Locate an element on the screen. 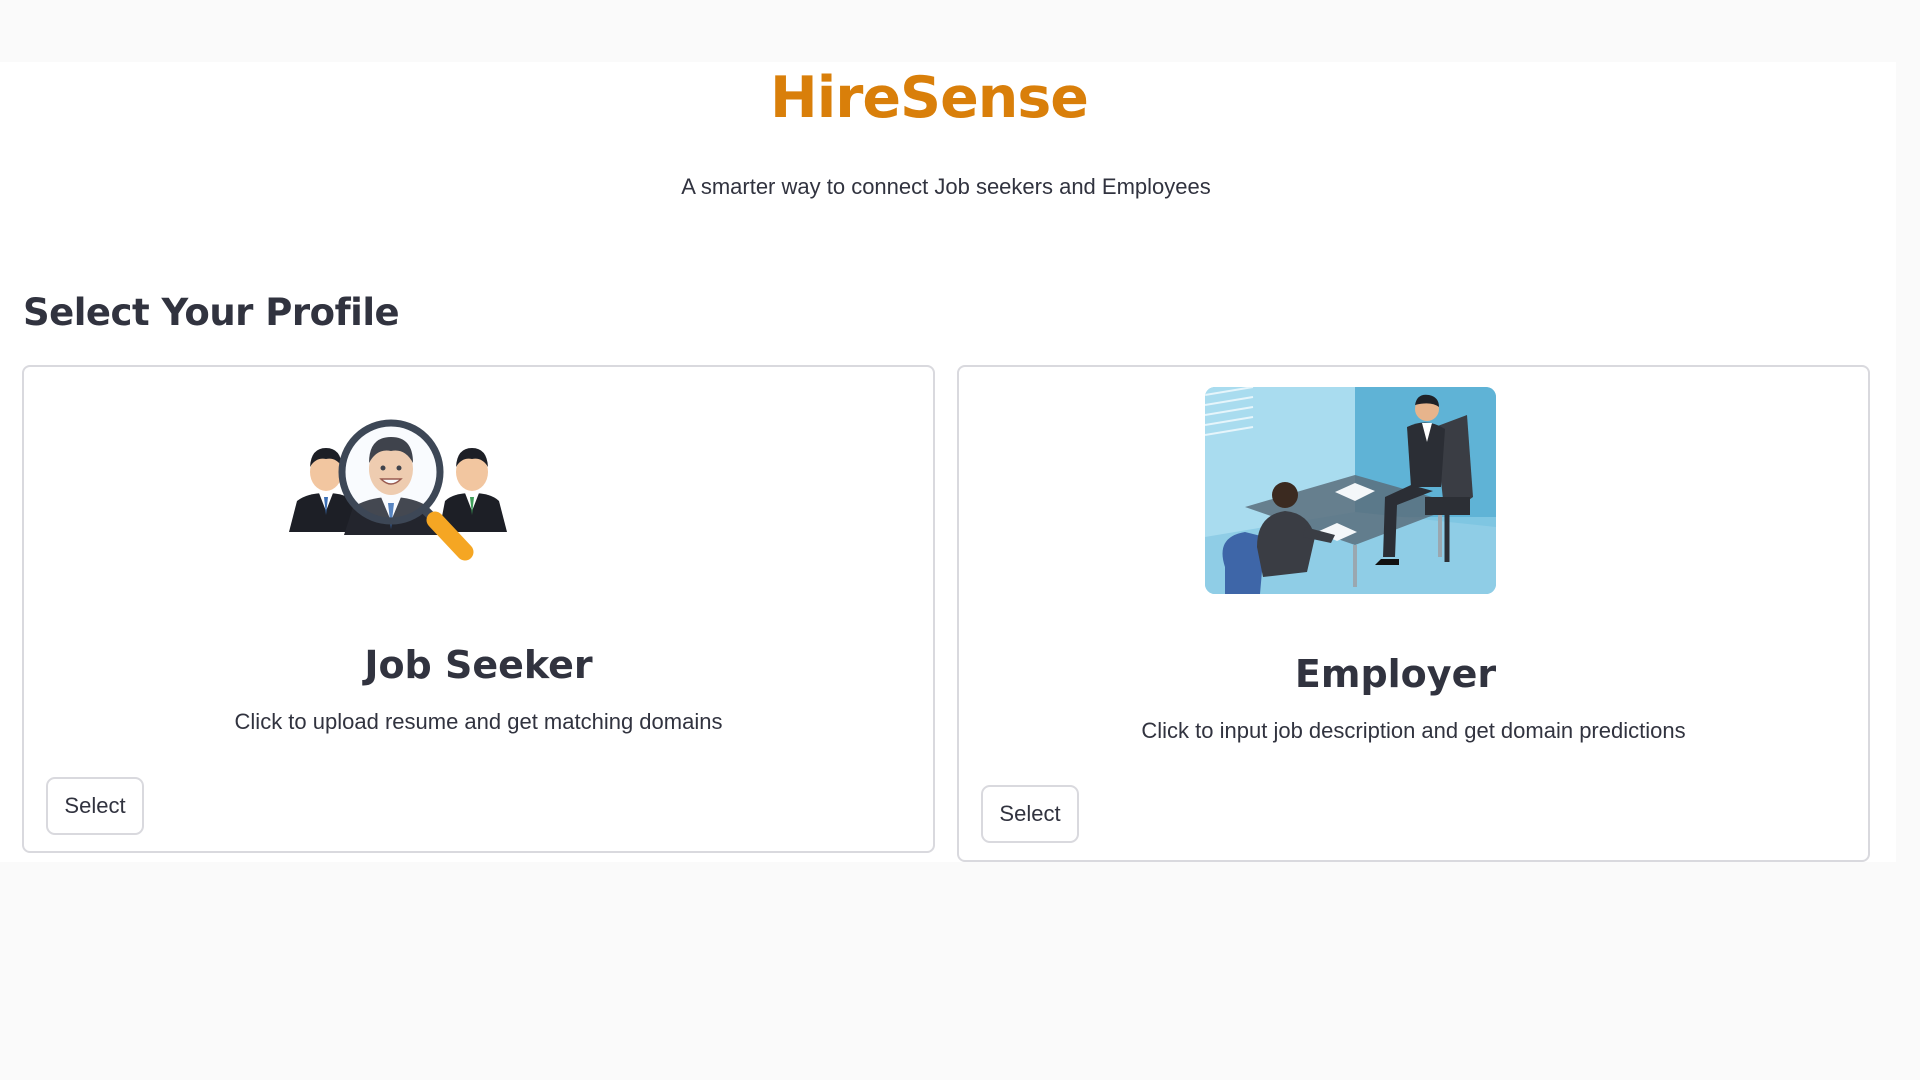  employer-select-button: Select is located at coordinates (1030, 814).